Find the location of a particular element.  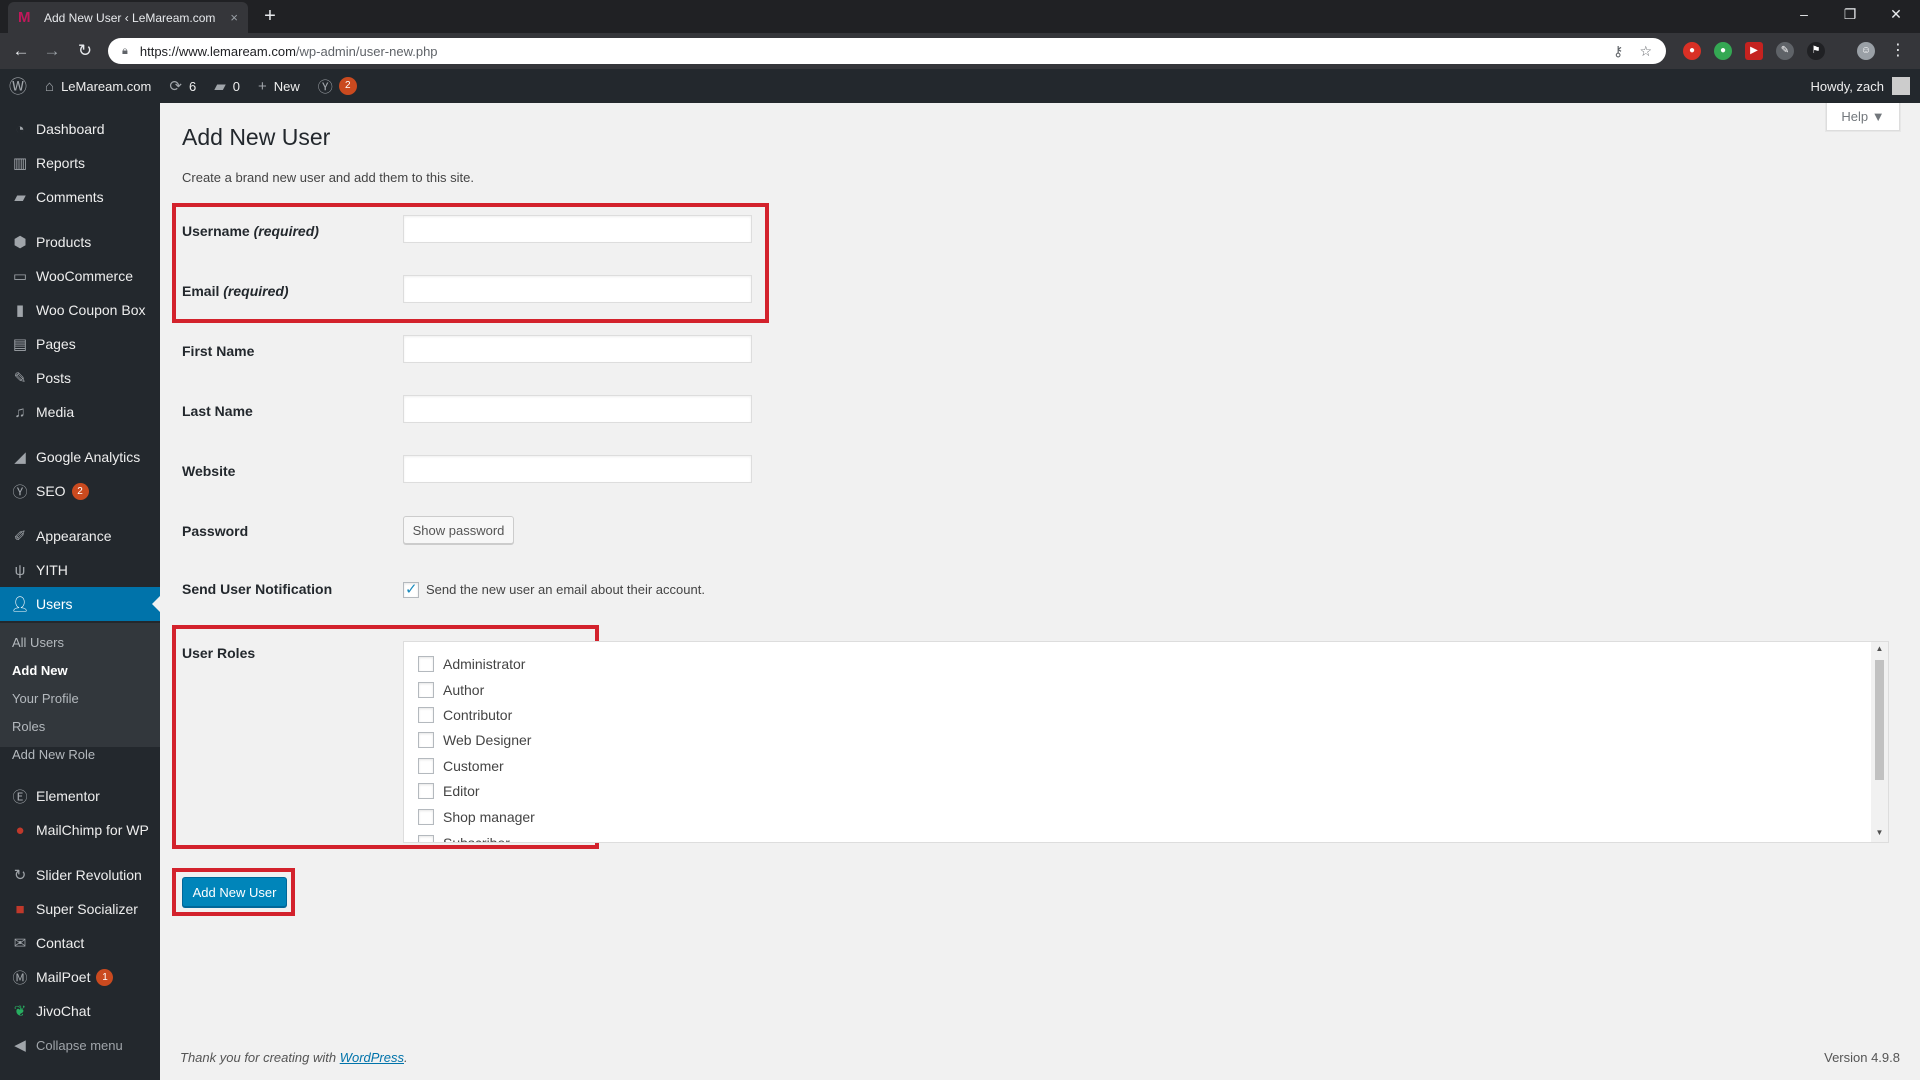

site-name-link: ⌂ LeMaream.com is located at coordinates (98, 86).